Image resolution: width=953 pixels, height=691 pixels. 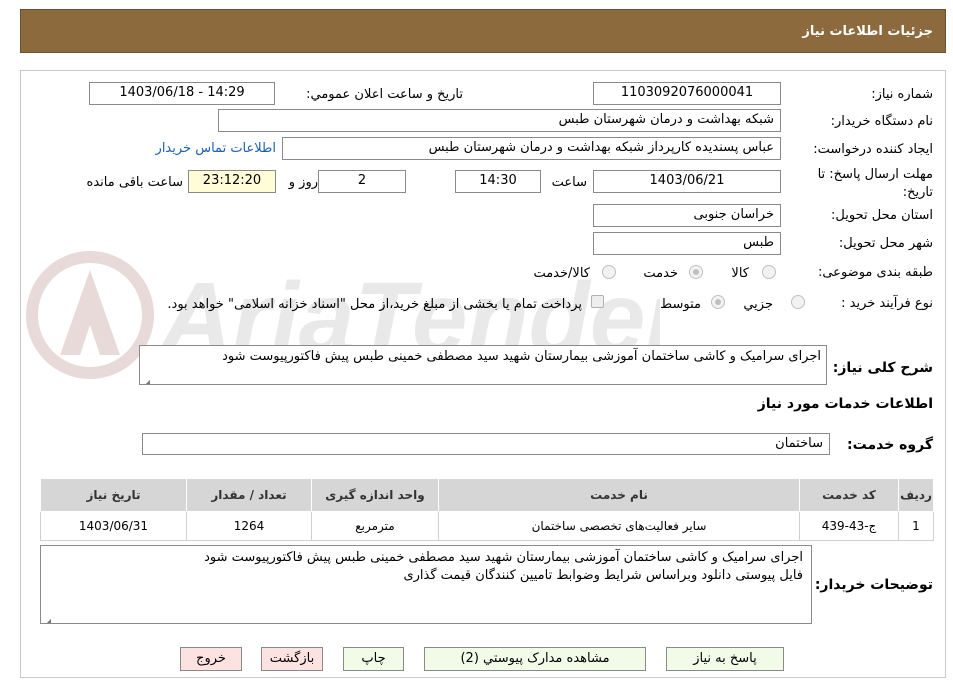 What do you see at coordinates (569, 182) in the screenshot?
I see `deadline-time-label: ساعت` at bounding box center [569, 182].